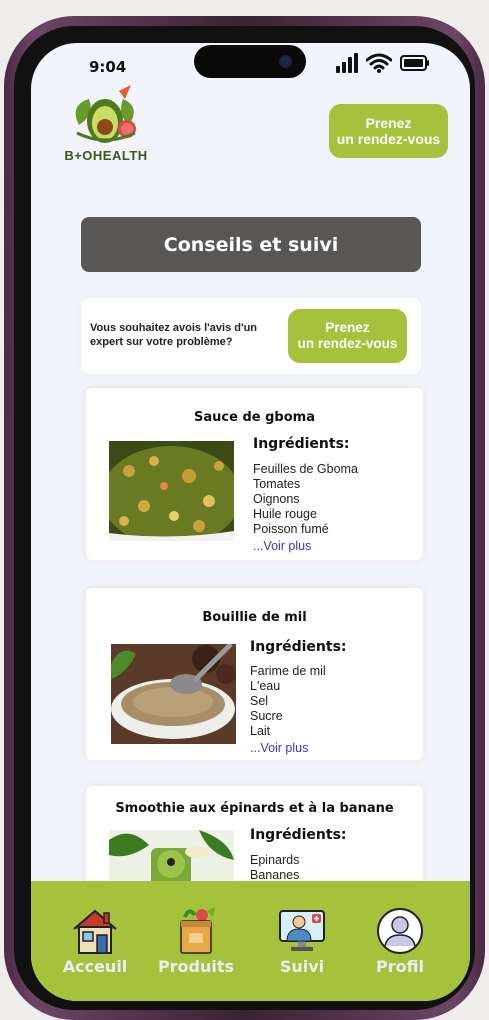 Image resolution: width=489 pixels, height=1020 pixels. I want to click on ingredient-item: L'eau, so click(265, 686).